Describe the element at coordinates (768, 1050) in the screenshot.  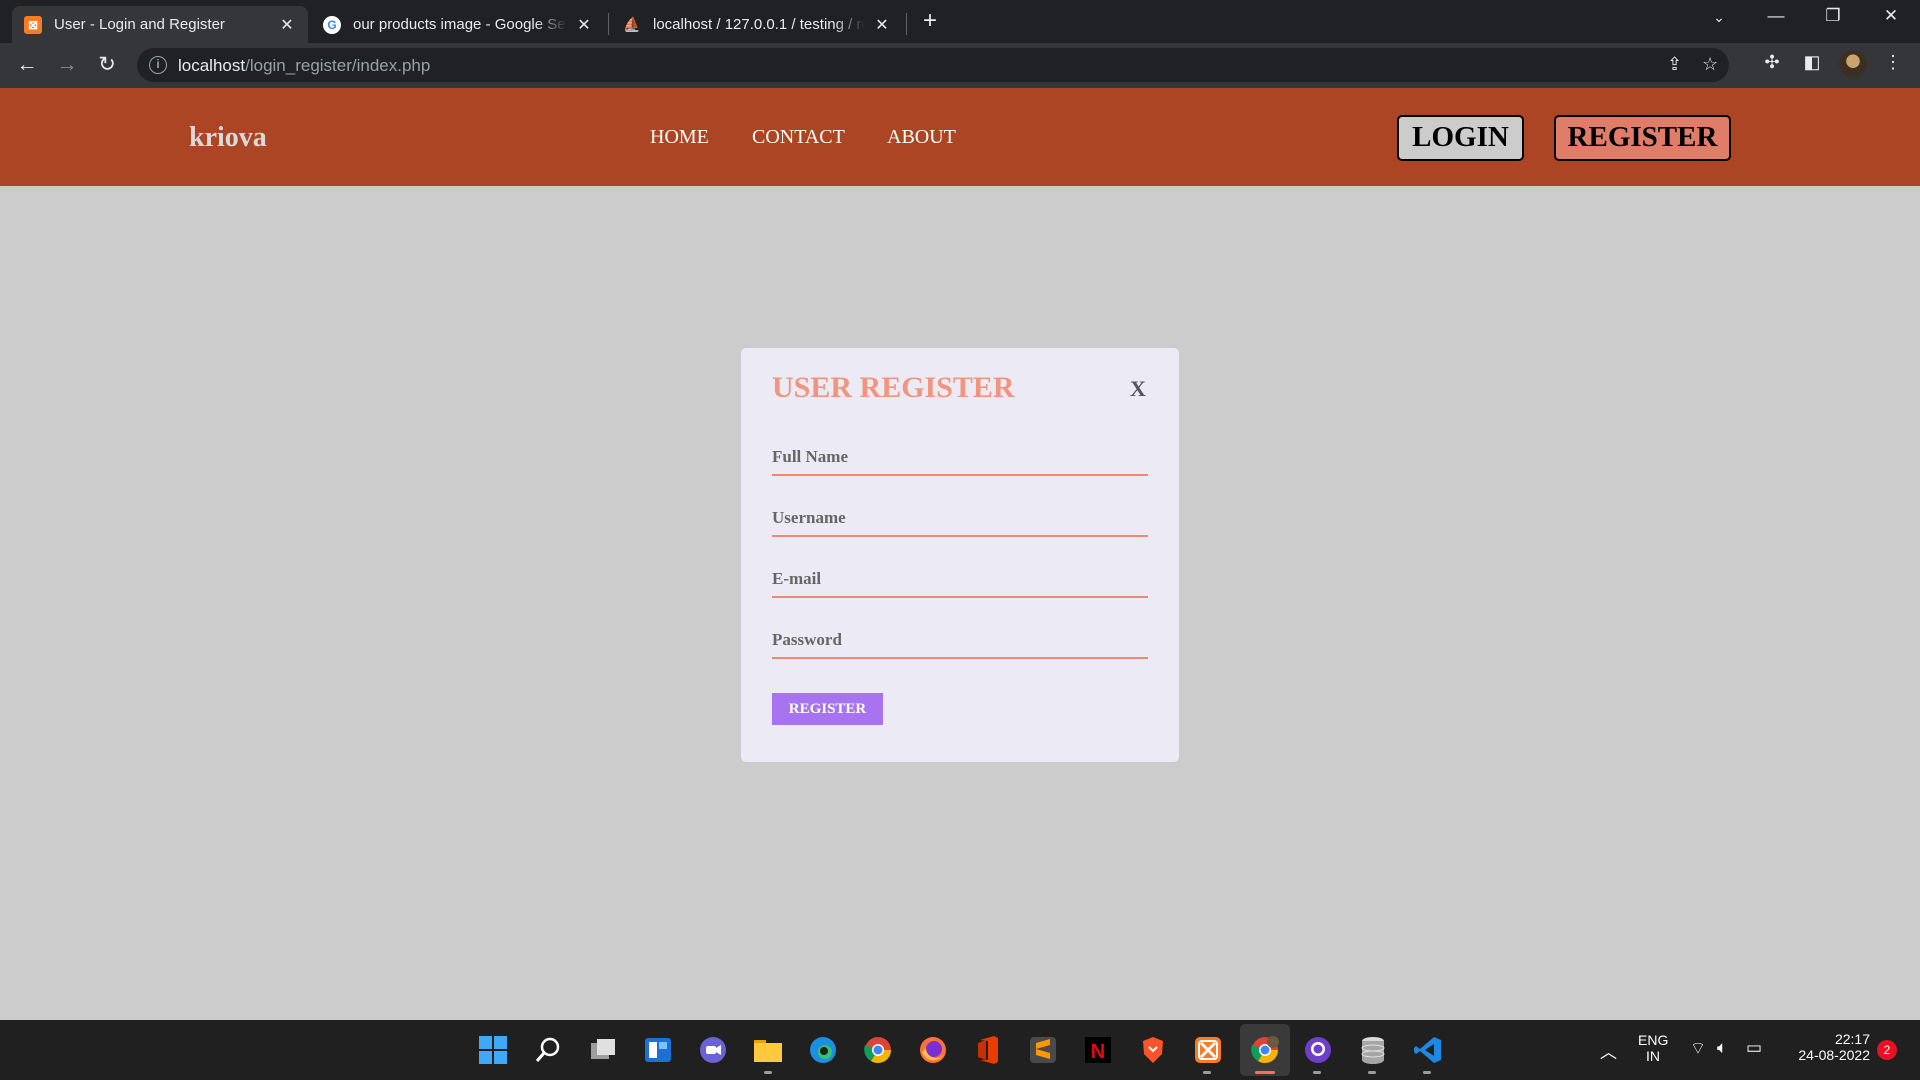
I see `file-explorer-icon` at that location.